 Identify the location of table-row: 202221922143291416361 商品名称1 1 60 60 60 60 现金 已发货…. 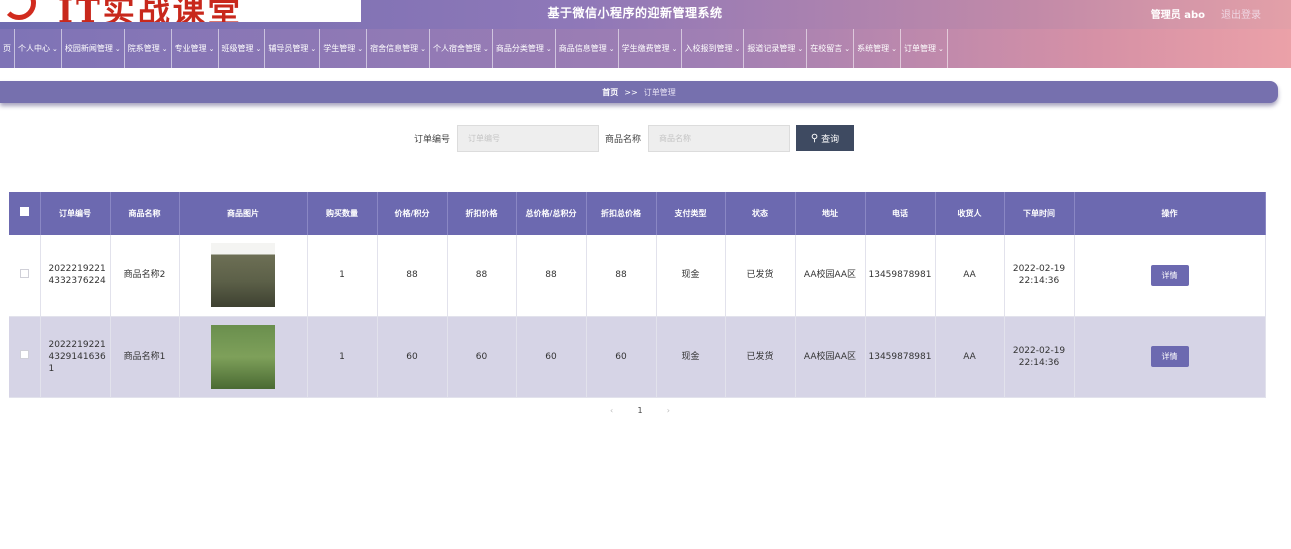
(637, 357).